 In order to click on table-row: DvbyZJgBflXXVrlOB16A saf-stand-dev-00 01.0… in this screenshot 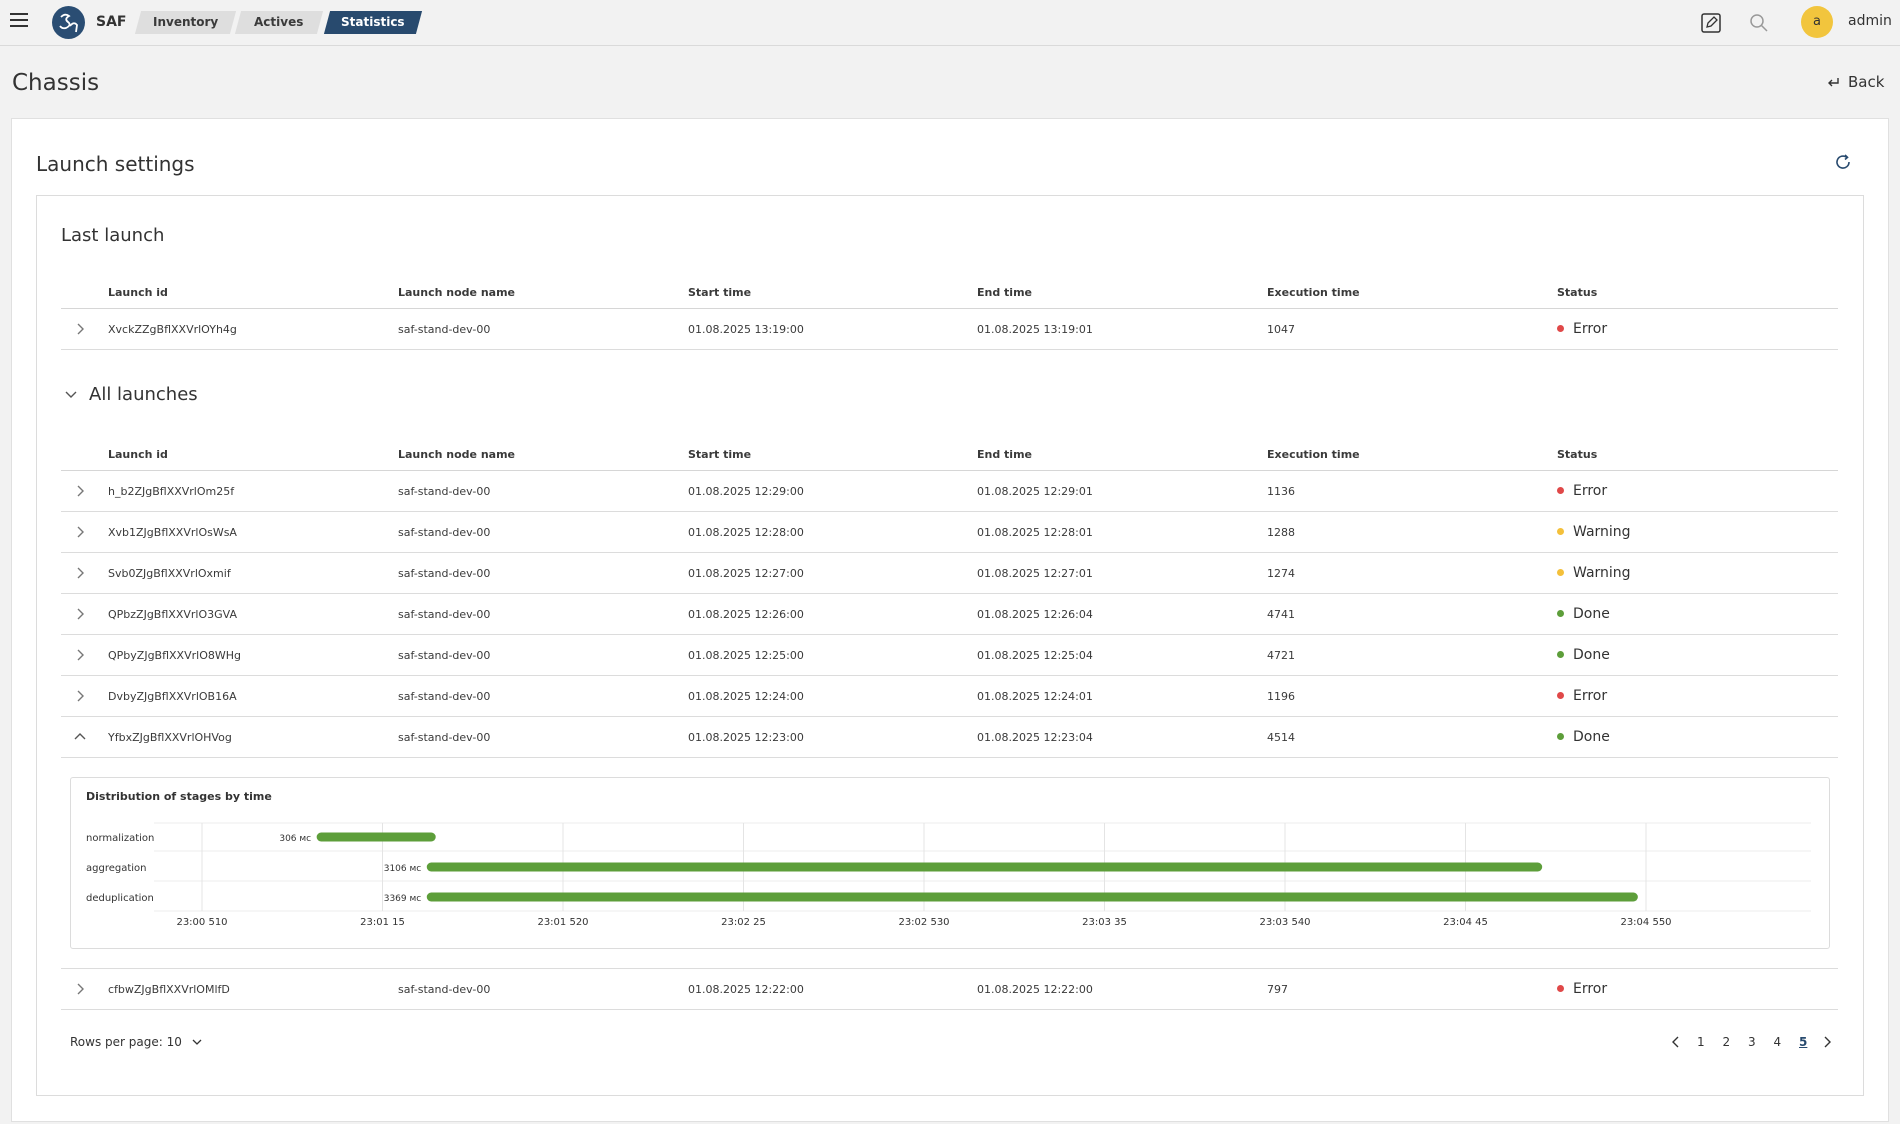, I will do `click(949, 696)`.